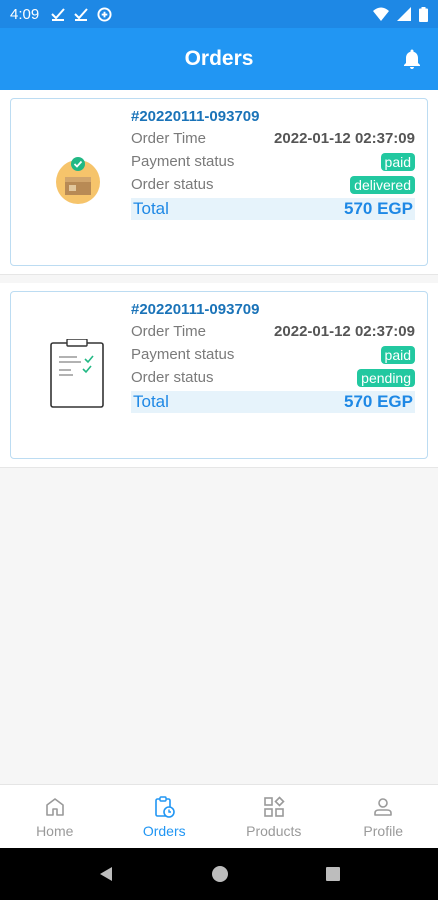 Image resolution: width=438 pixels, height=900 pixels. I want to click on recents-icon, so click(333, 874).